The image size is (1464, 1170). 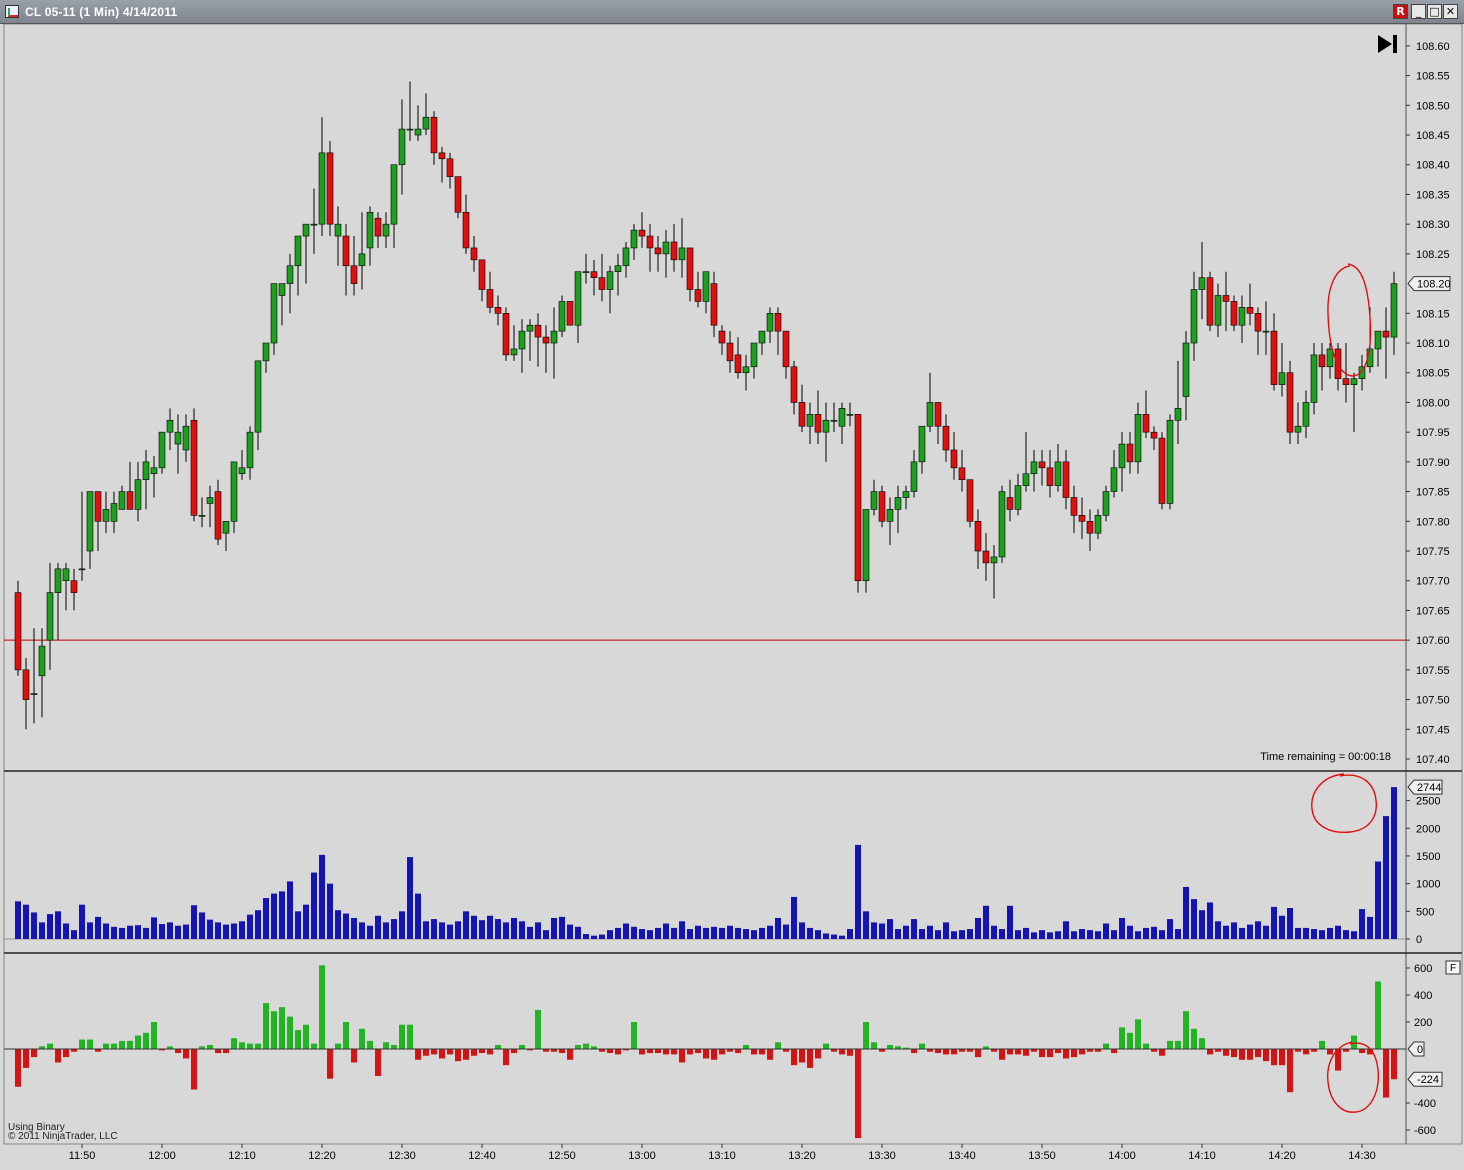 What do you see at coordinates (1400, 11) in the screenshot?
I see `r-button: R` at bounding box center [1400, 11].